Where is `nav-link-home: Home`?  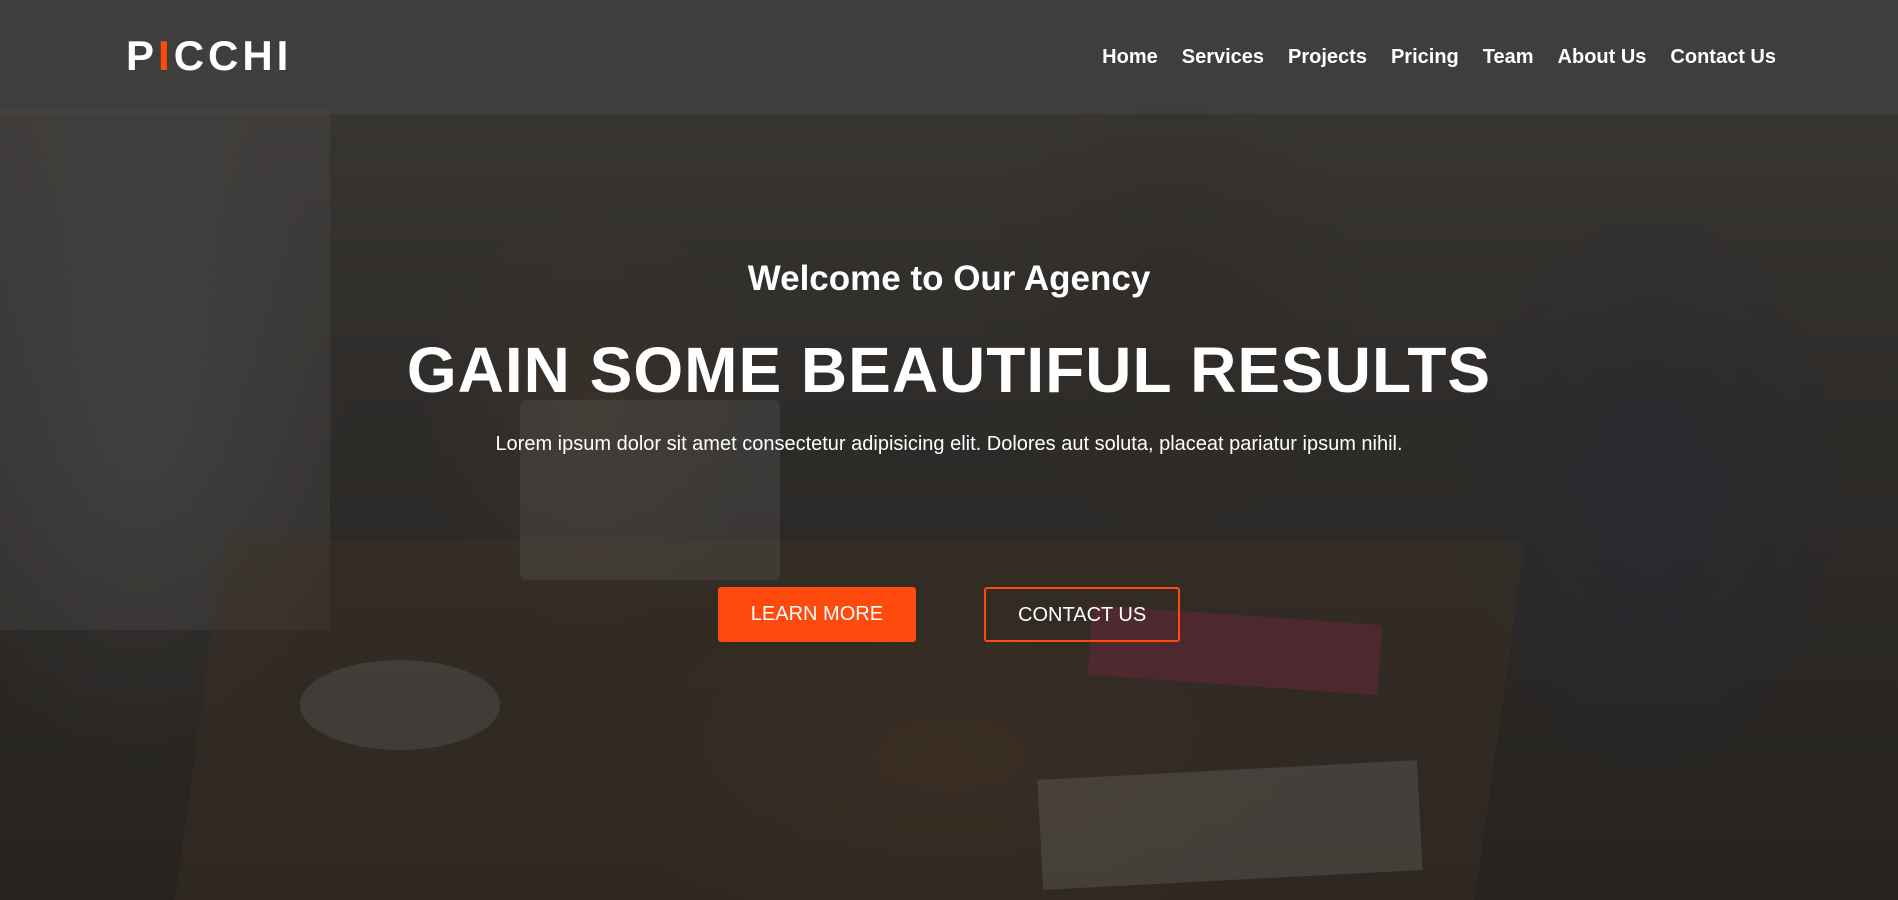
nav-link-home: Home is located at coordinates (1130, 57).